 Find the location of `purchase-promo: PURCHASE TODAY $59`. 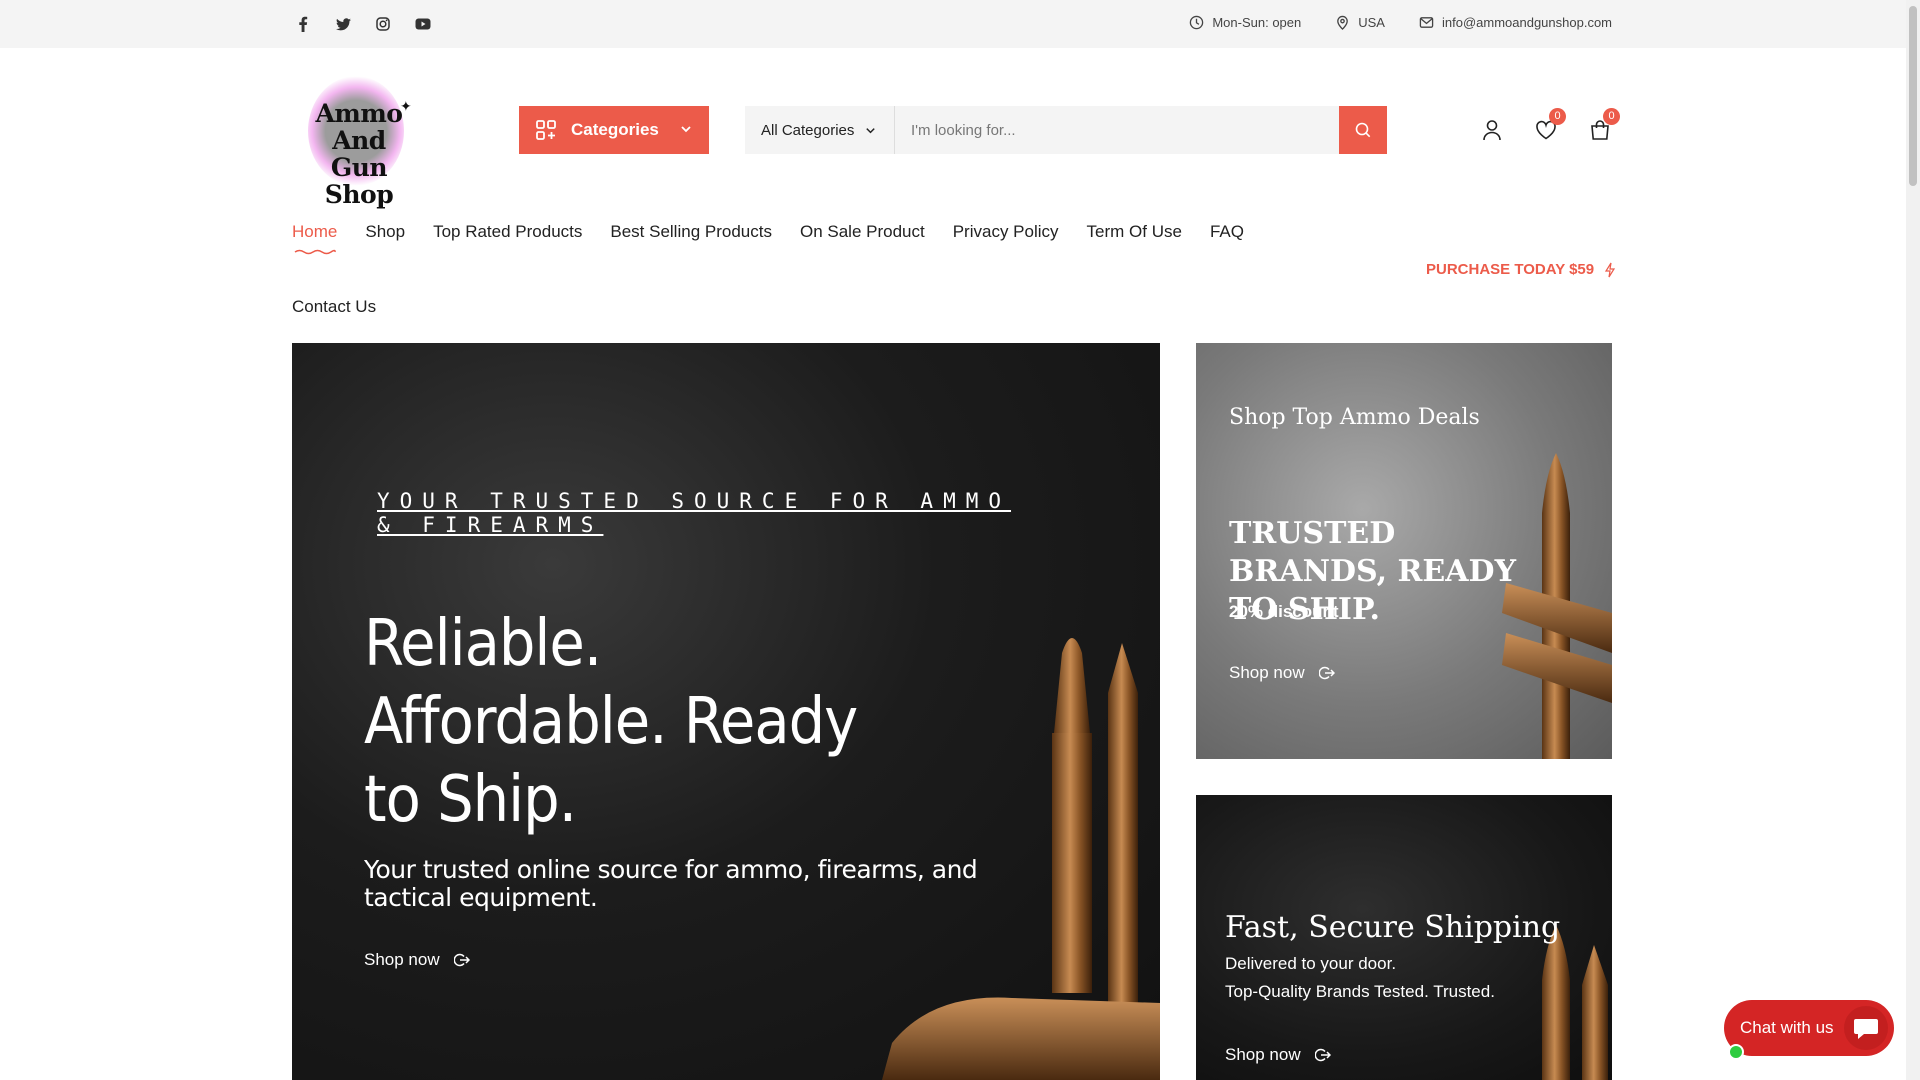

purchase-promo: PURCHASE TODAY $59 is located at coordinates (1521, 269).